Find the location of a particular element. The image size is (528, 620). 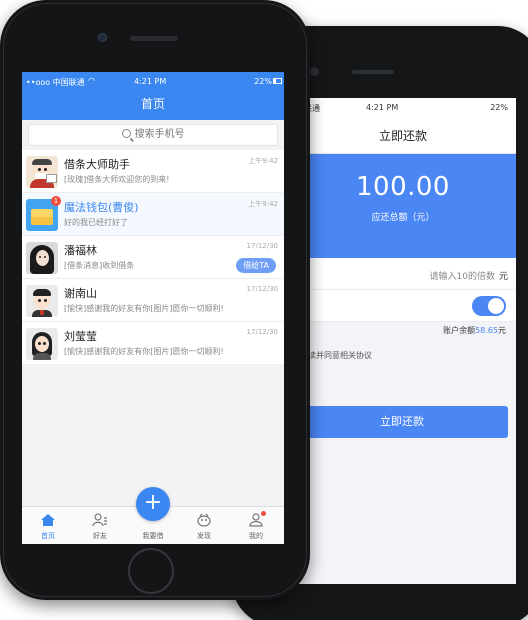

contact-message: [玫瑰]借条大师欢迎您的到来! is located at coordinates (117, 179).